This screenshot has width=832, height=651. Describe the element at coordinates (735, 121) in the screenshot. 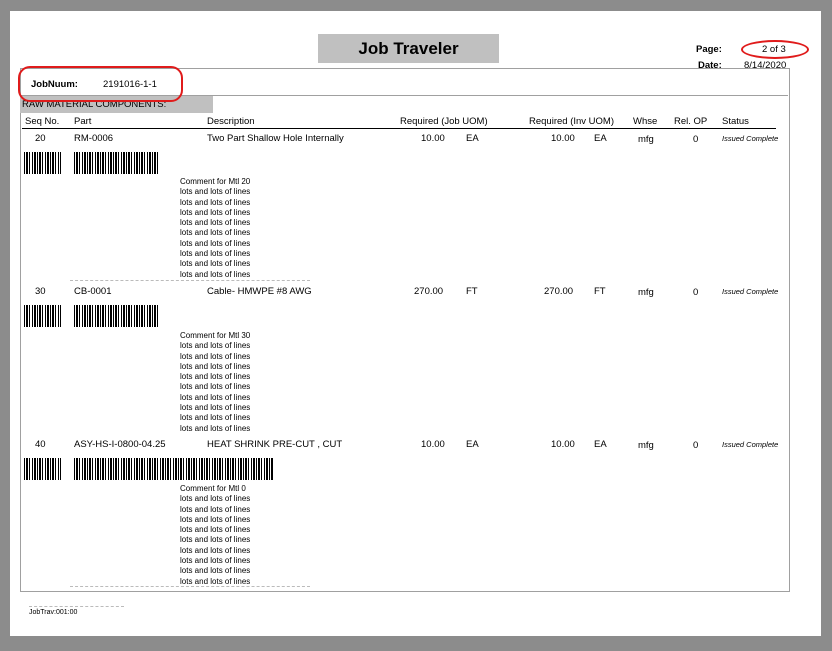

I see `col-status: Status` at that location.